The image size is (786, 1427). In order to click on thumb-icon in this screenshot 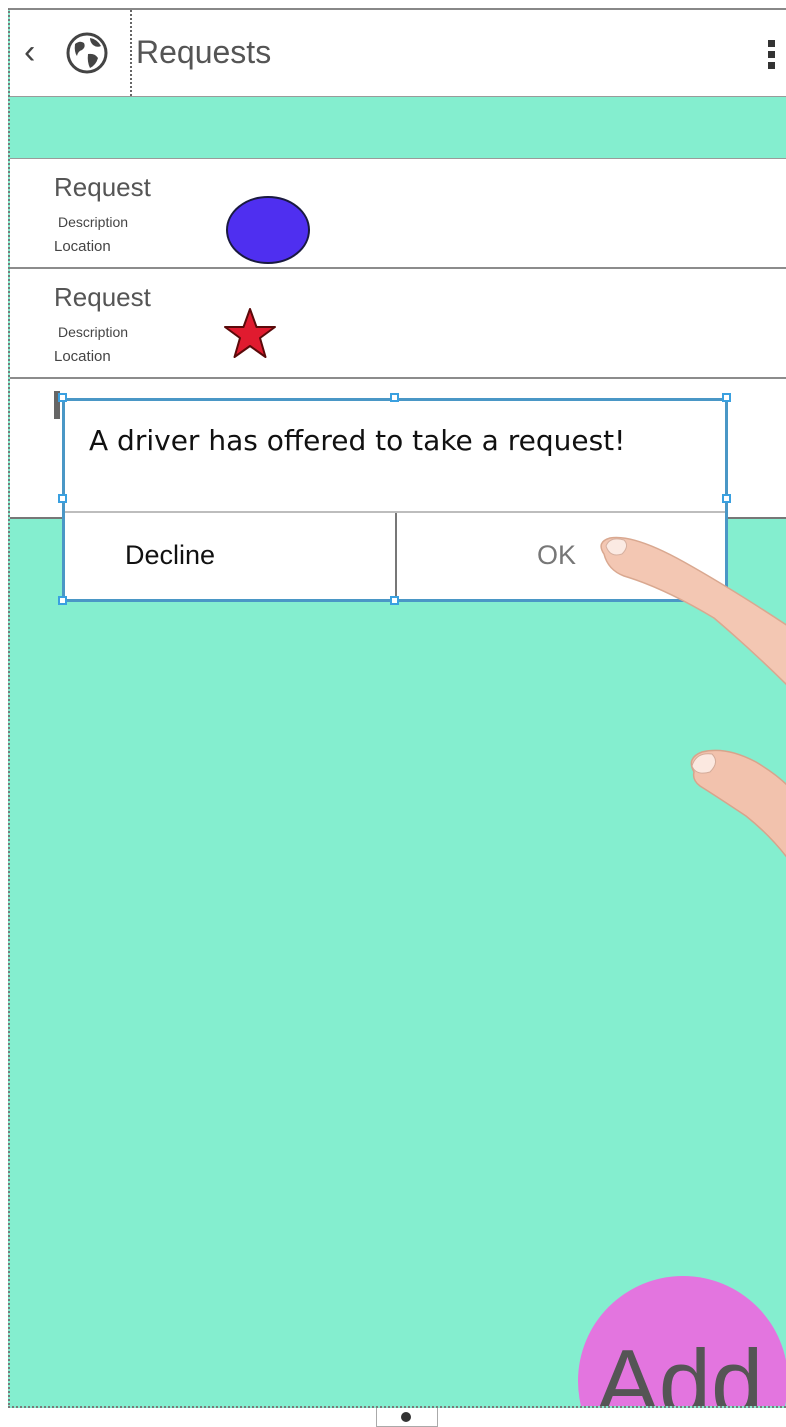, I will do `click(738, 803)`.